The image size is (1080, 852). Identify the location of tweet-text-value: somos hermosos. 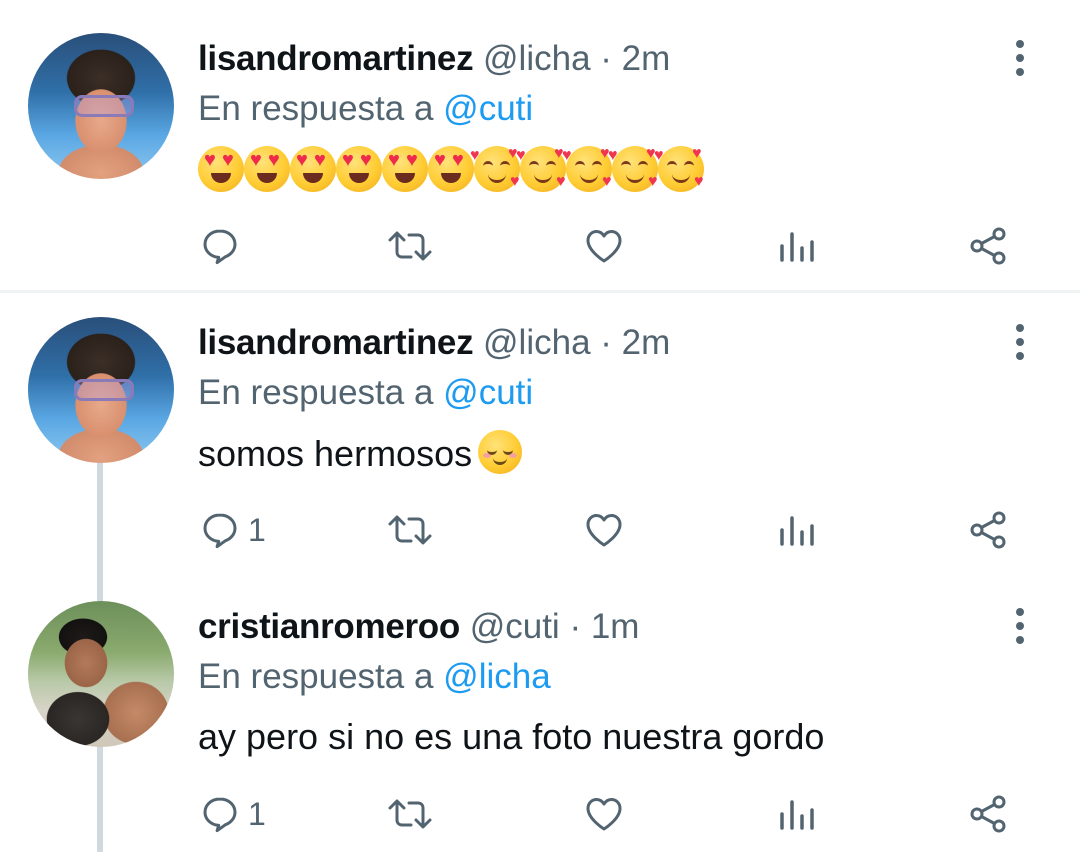
(335, 453).